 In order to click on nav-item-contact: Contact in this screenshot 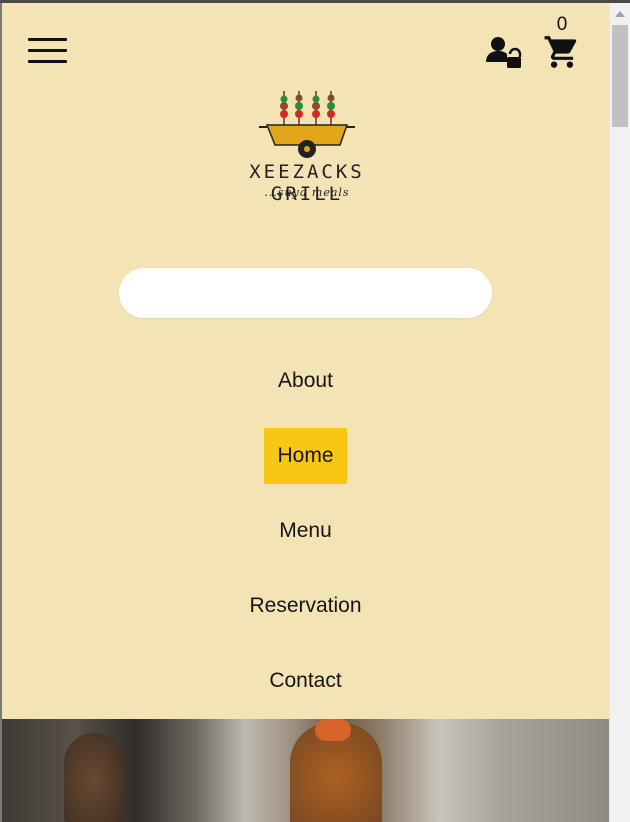, I will do `click(305, 681)`.